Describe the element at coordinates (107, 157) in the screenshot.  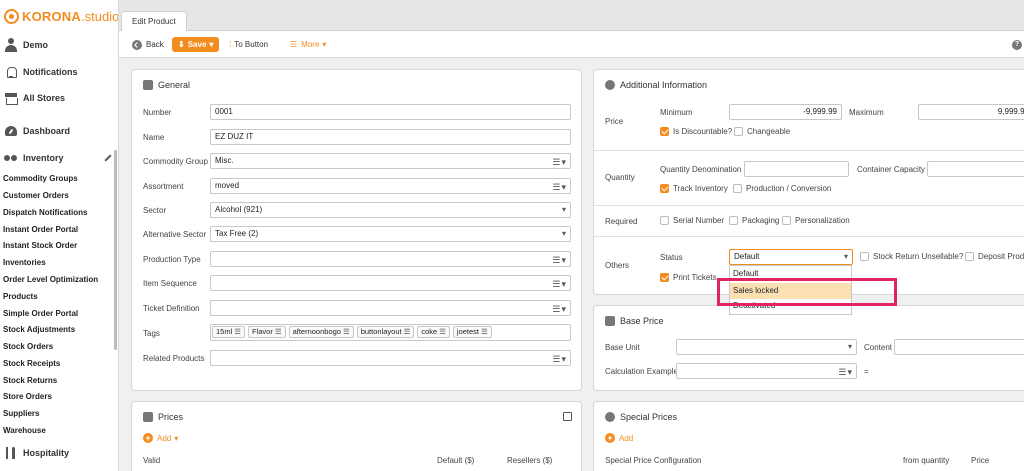
I see `edit-pencil-icon` at that location.